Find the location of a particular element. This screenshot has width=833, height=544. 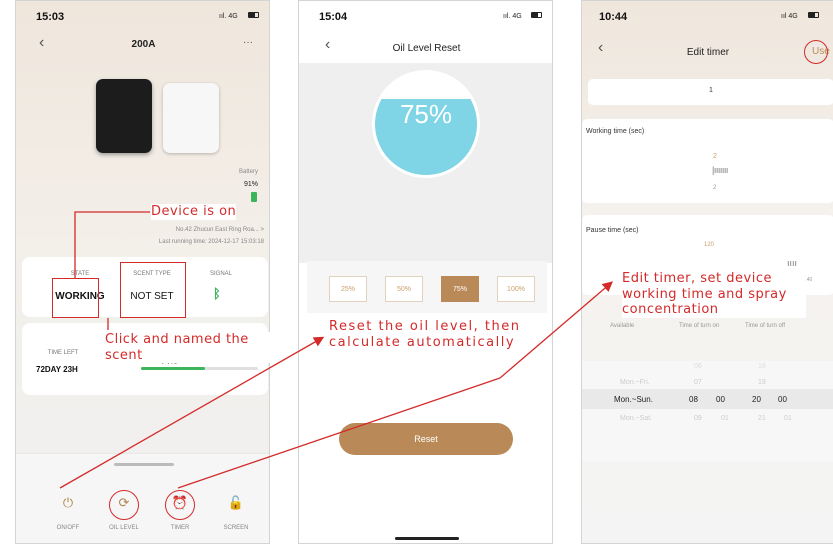

annotation-click-named: Click and named the scent is located at coordinates (187, 348).